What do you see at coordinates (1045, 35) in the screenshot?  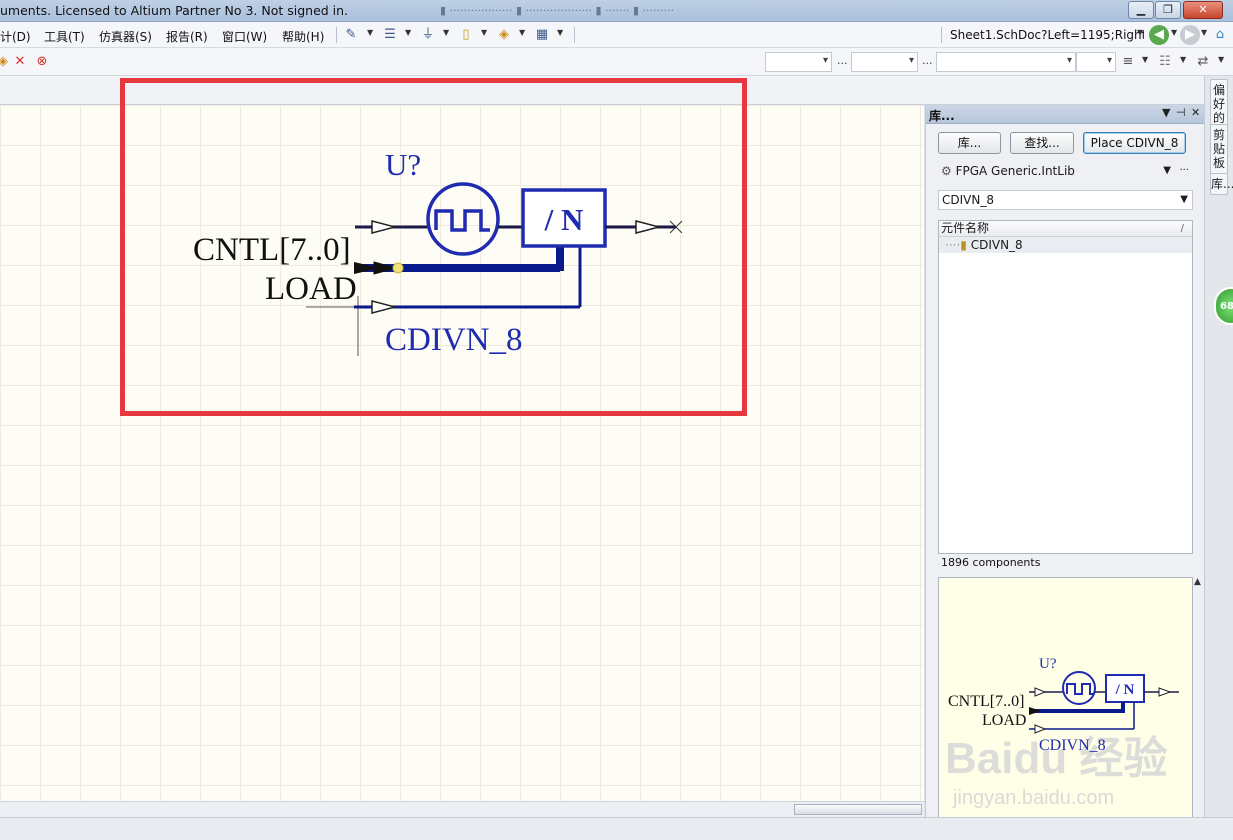 I see `document-address-field: Sheet1.SchDoc?Left=1195;Right` at bounding box center [1045, 35].